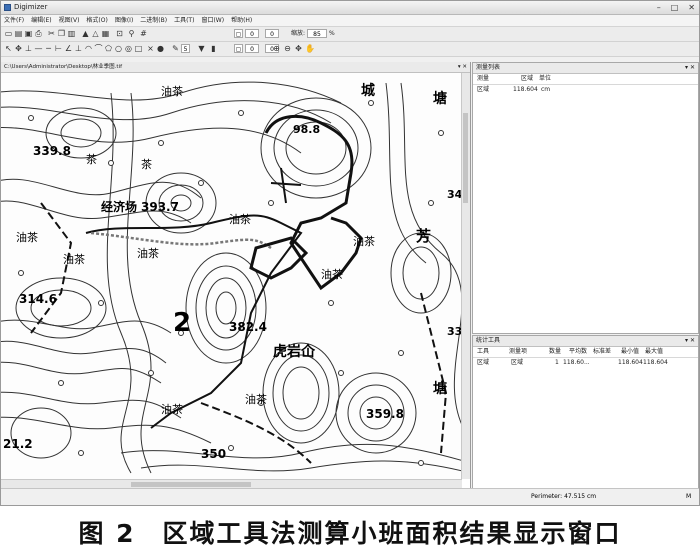 This screenshot has width=700, height=556. What do you see at coordinates (58, 48) in the screenshot?
I see `dimension-icon: ⊢` at bounding box center [58, 48].